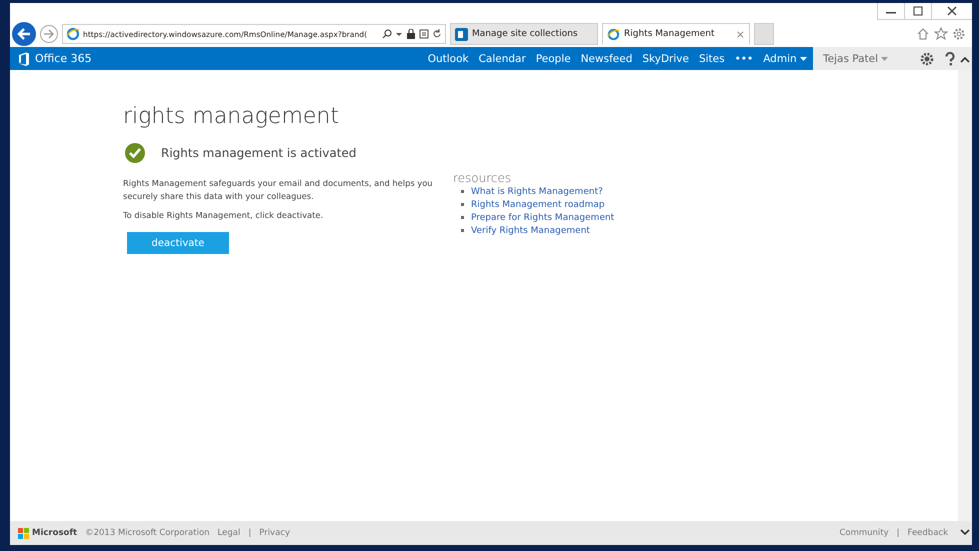  Describe the element at coordinates (223, 215) in the screenshot. I see `instruction-text: To disable Rights Management, click deactivate.` at that location.